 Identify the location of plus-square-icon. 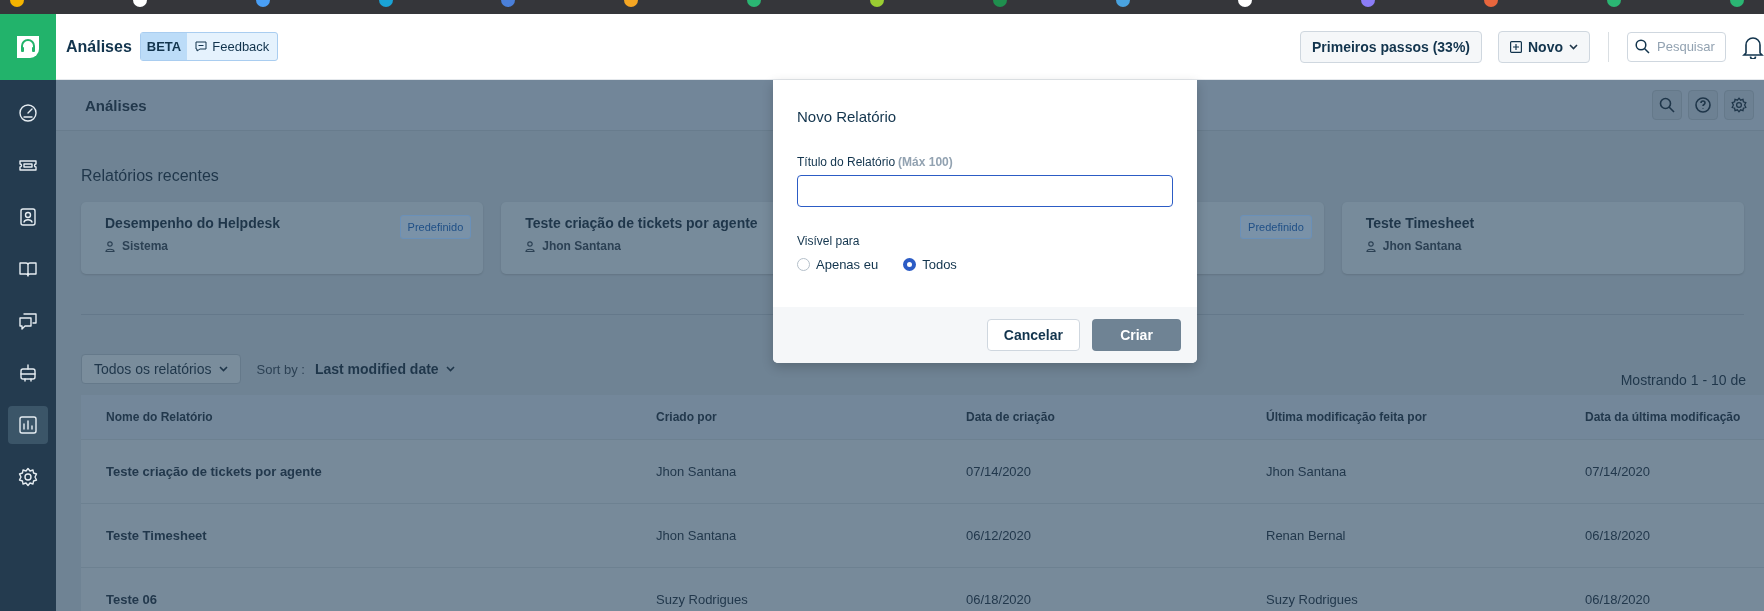
(1516, 46).